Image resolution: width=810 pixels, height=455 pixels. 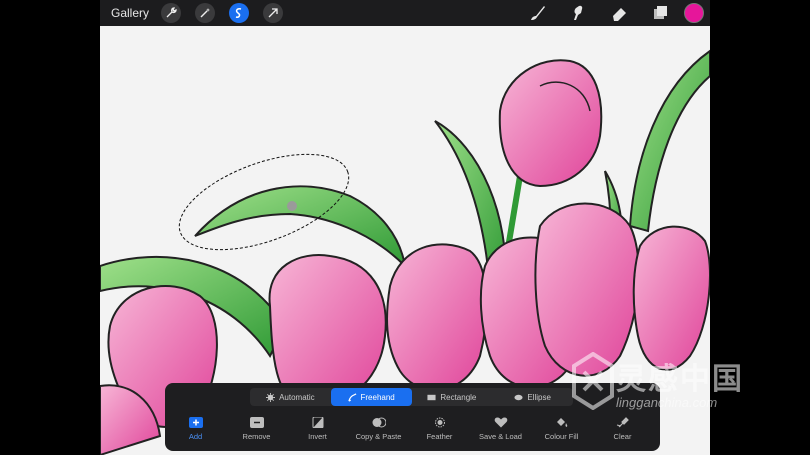 What do you see at coordinates (377, 397) in the screenshot?
I see `mode-label: Freehand` at bounding box center [377, 397].